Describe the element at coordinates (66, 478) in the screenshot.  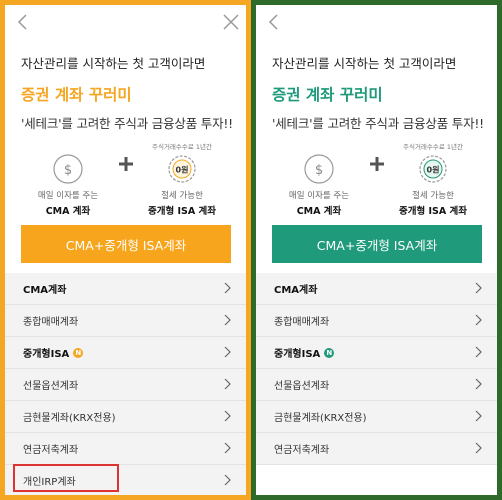
I see `highlight-box-irp` at that location.